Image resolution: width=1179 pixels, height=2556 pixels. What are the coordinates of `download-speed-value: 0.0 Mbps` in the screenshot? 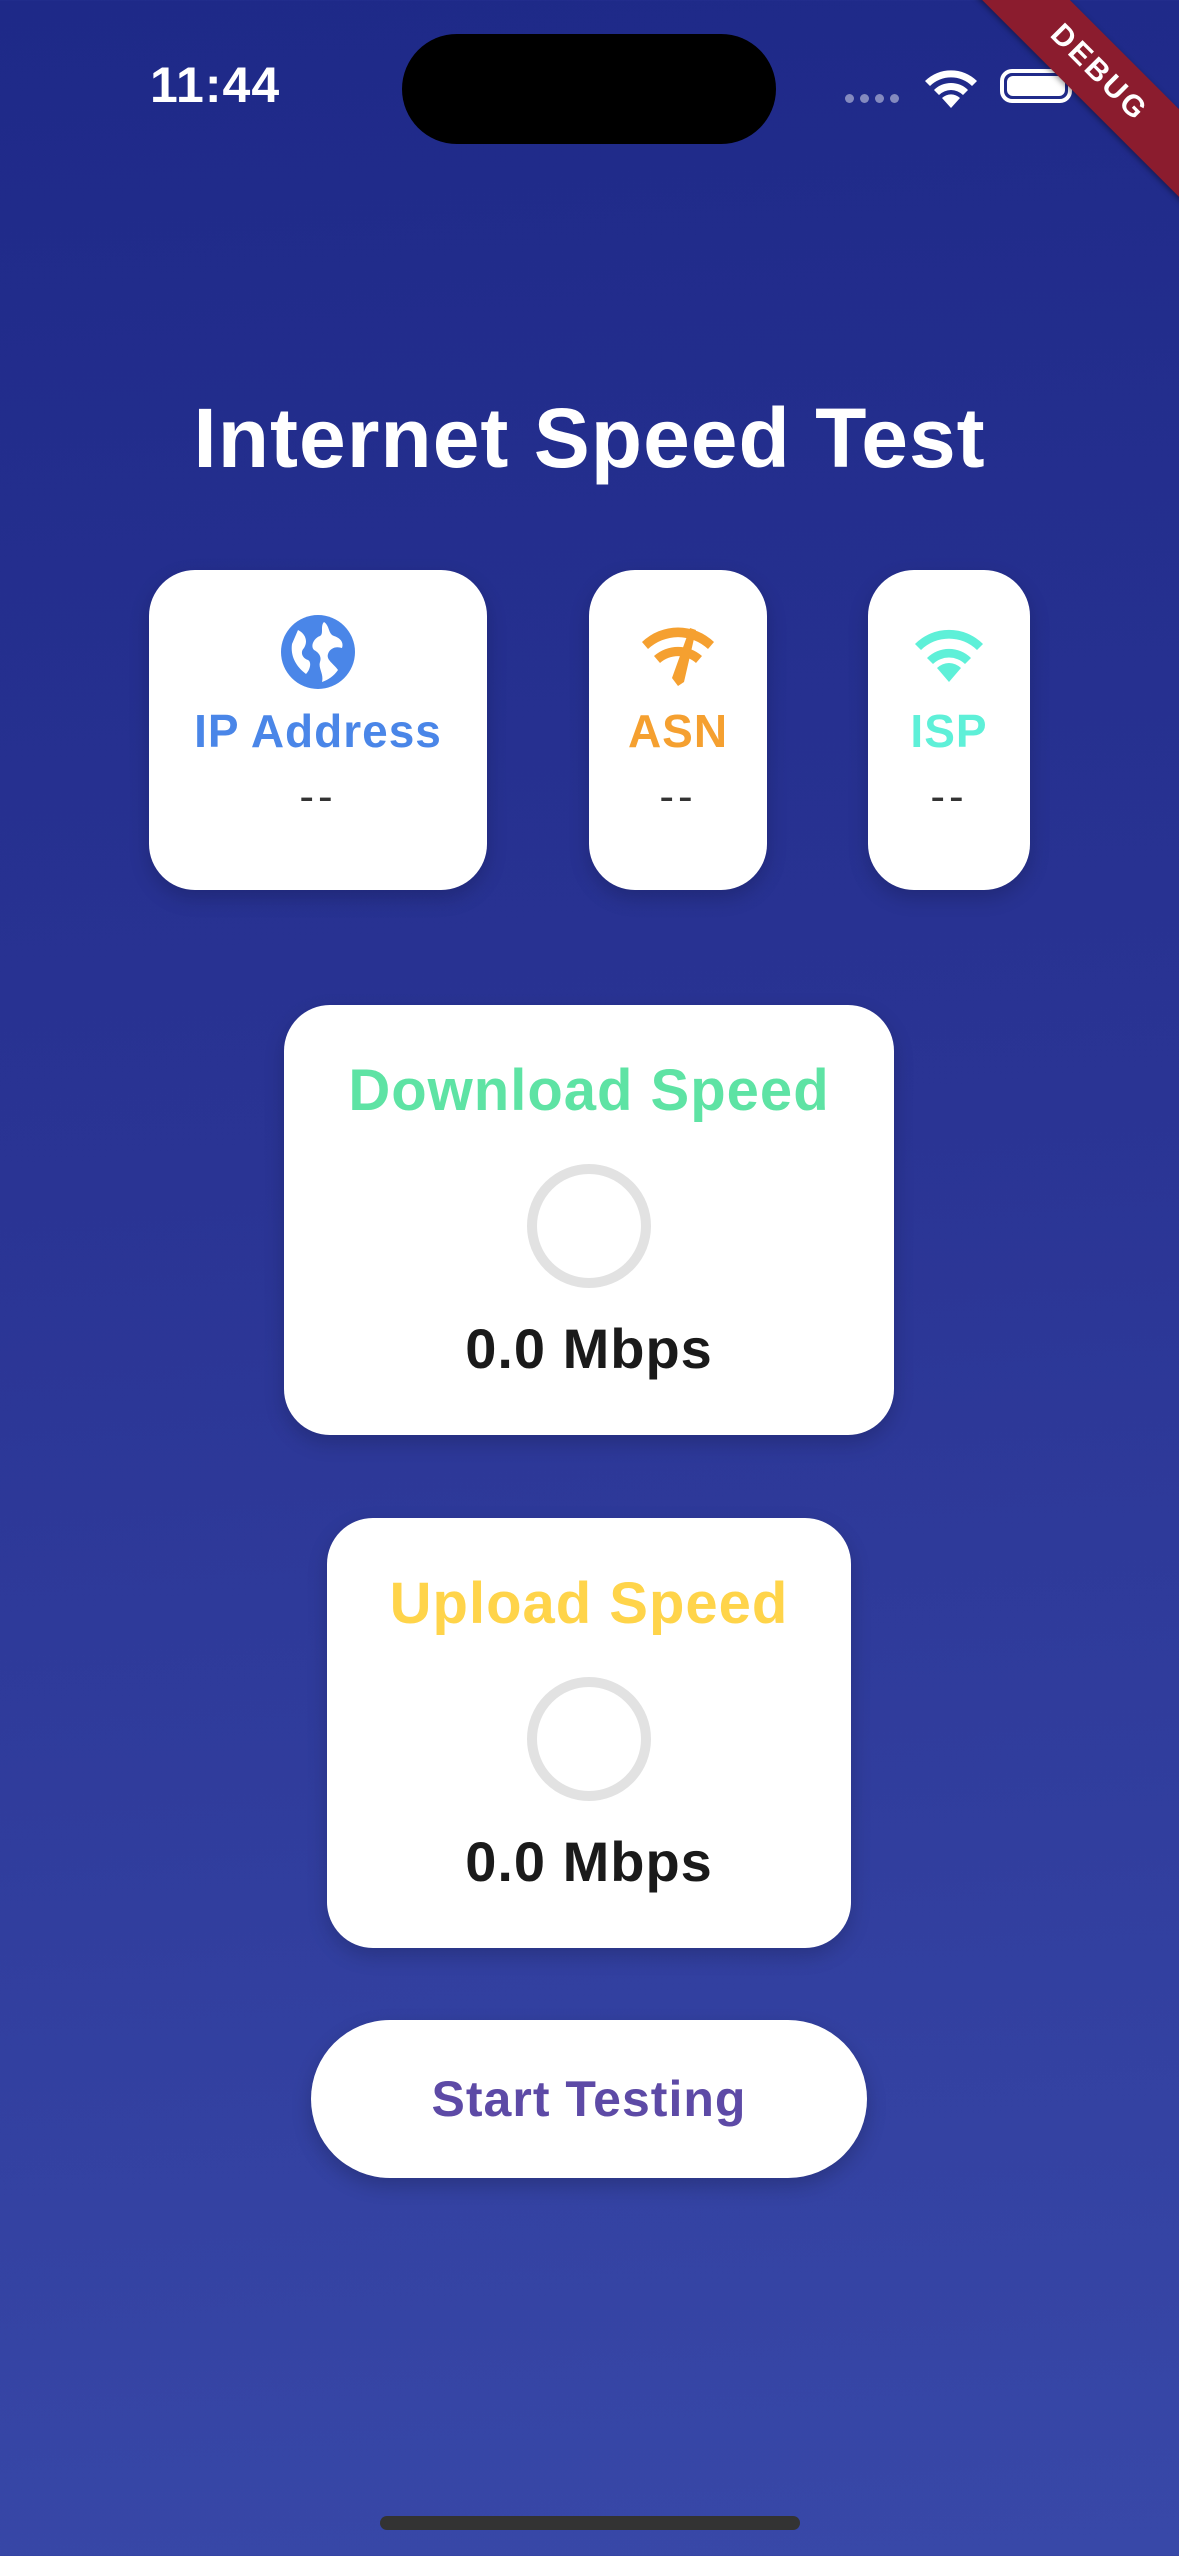 It's located at (589, 1348).